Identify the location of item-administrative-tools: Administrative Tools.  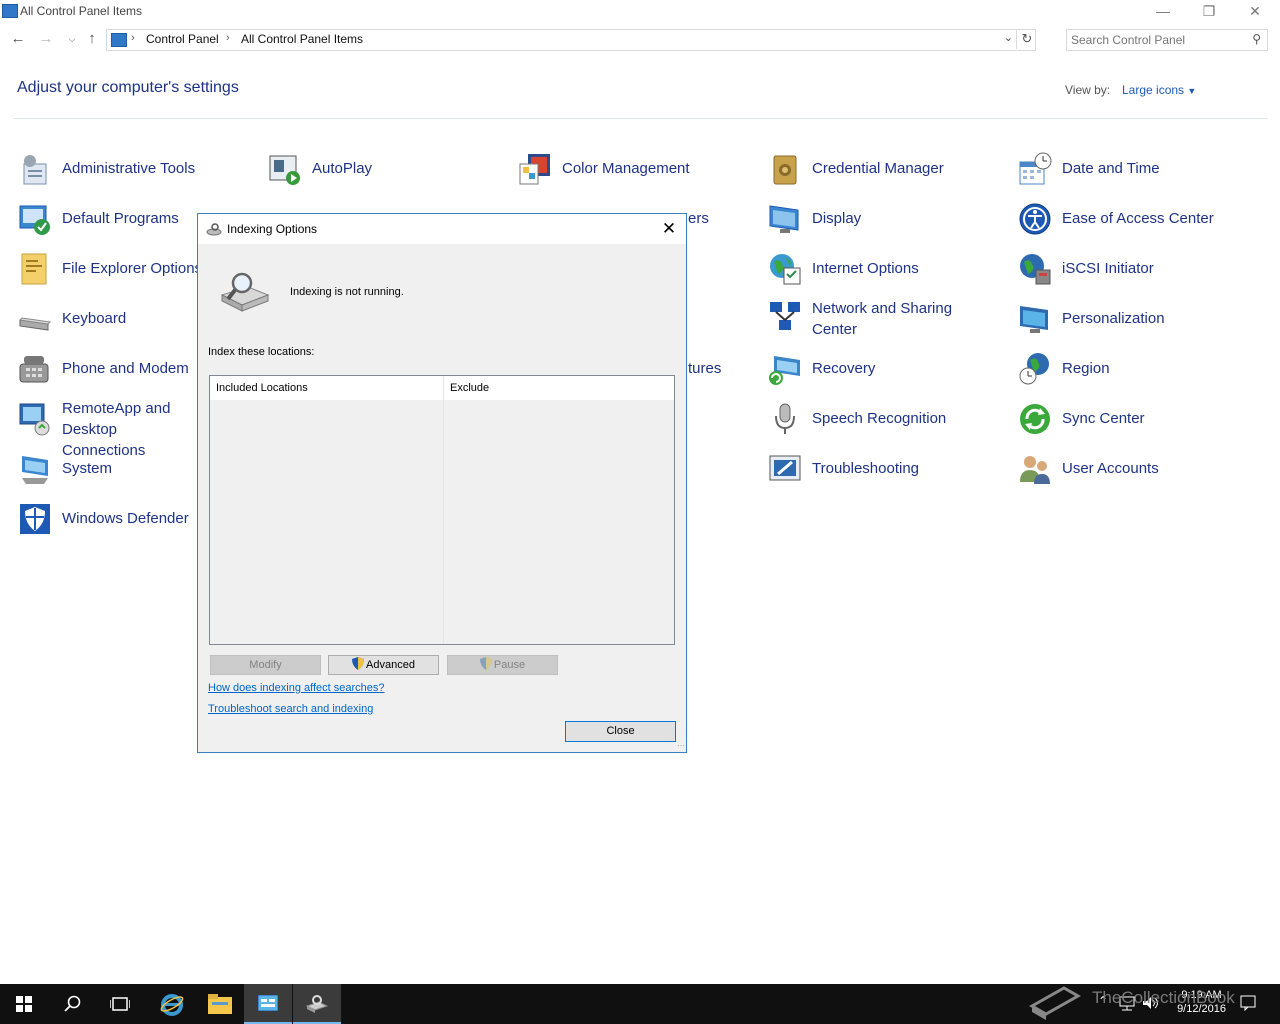
(138, 174).